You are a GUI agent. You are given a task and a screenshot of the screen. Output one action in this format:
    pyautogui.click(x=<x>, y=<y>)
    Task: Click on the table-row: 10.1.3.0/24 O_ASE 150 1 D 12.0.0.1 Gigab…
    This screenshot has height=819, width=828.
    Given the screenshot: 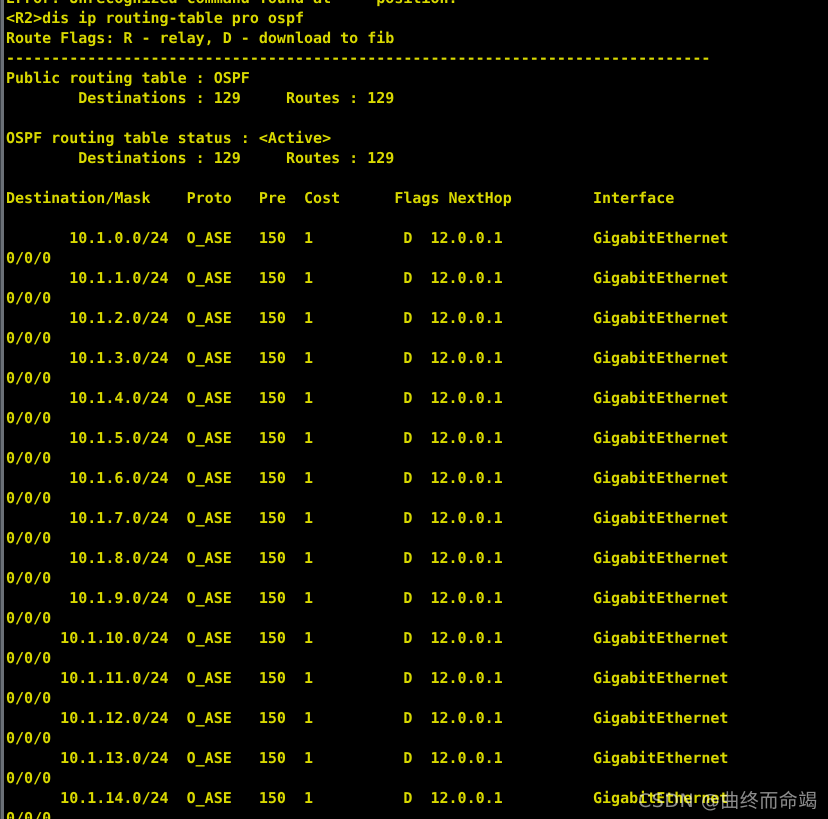 What is the action you would take?
    pyautogui.click(x=367, y=358)
    